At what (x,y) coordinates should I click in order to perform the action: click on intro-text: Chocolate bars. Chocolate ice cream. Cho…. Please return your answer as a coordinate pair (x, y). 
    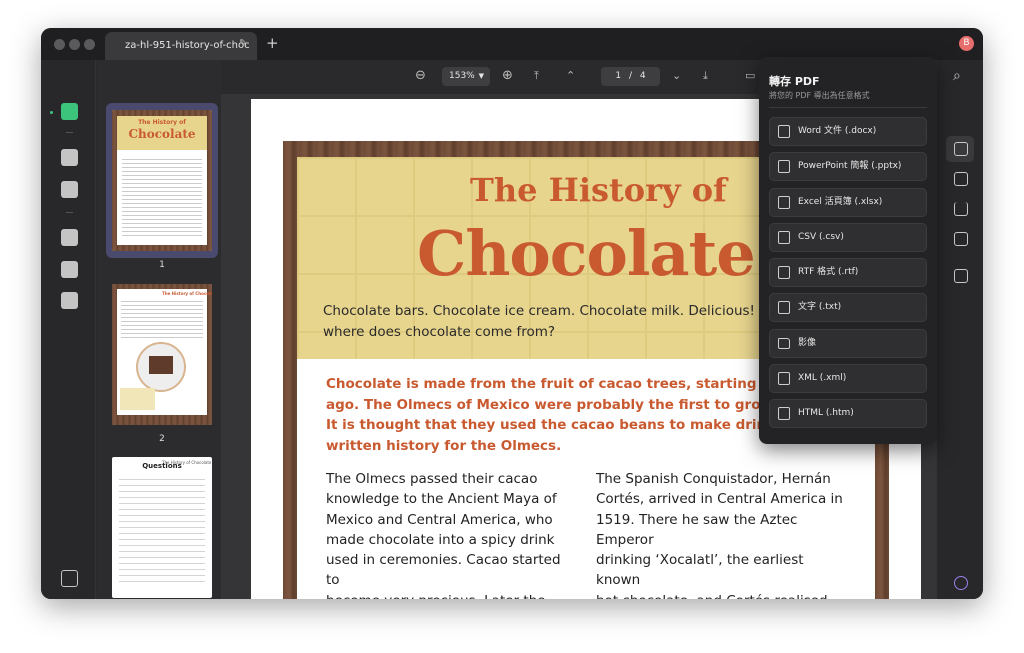
    Looking at the image, I should click on (553, 321).